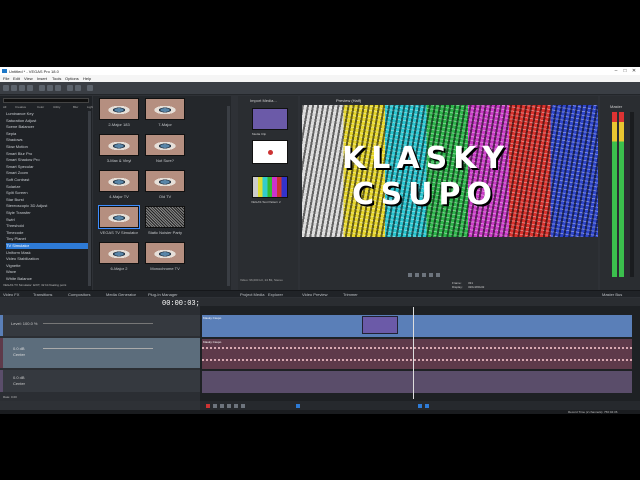  Describe the element at coordinates (48, 147) in the screenshot. I see `fx-list-item: Slow Motion` at that location.